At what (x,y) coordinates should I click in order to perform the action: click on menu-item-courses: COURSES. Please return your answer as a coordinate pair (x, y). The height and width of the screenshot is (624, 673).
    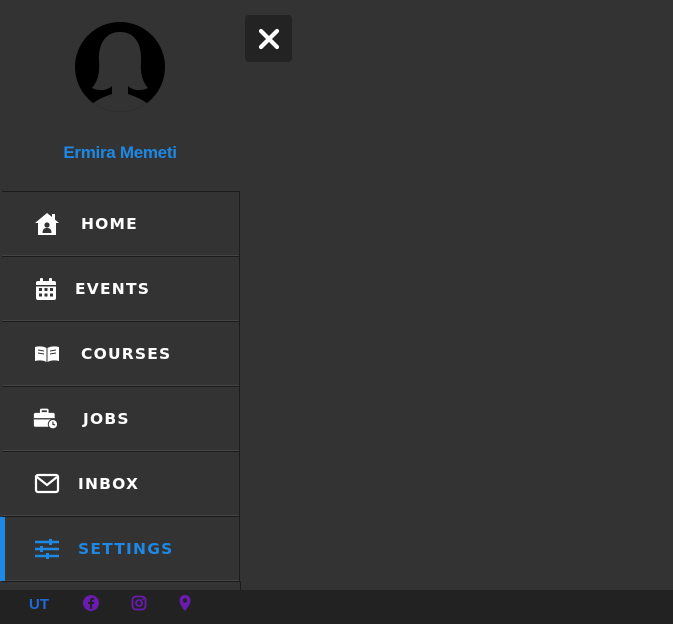
    Looking at the image, I should click on (121, 354).